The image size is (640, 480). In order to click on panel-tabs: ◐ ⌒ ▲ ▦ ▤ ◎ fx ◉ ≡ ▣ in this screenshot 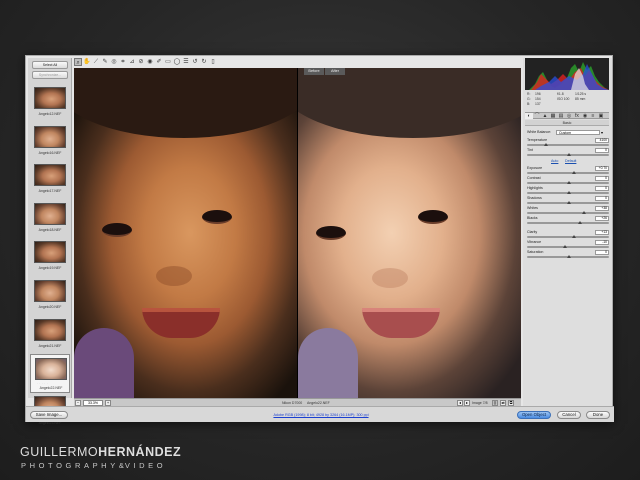, I will do `click(567, 115)`.